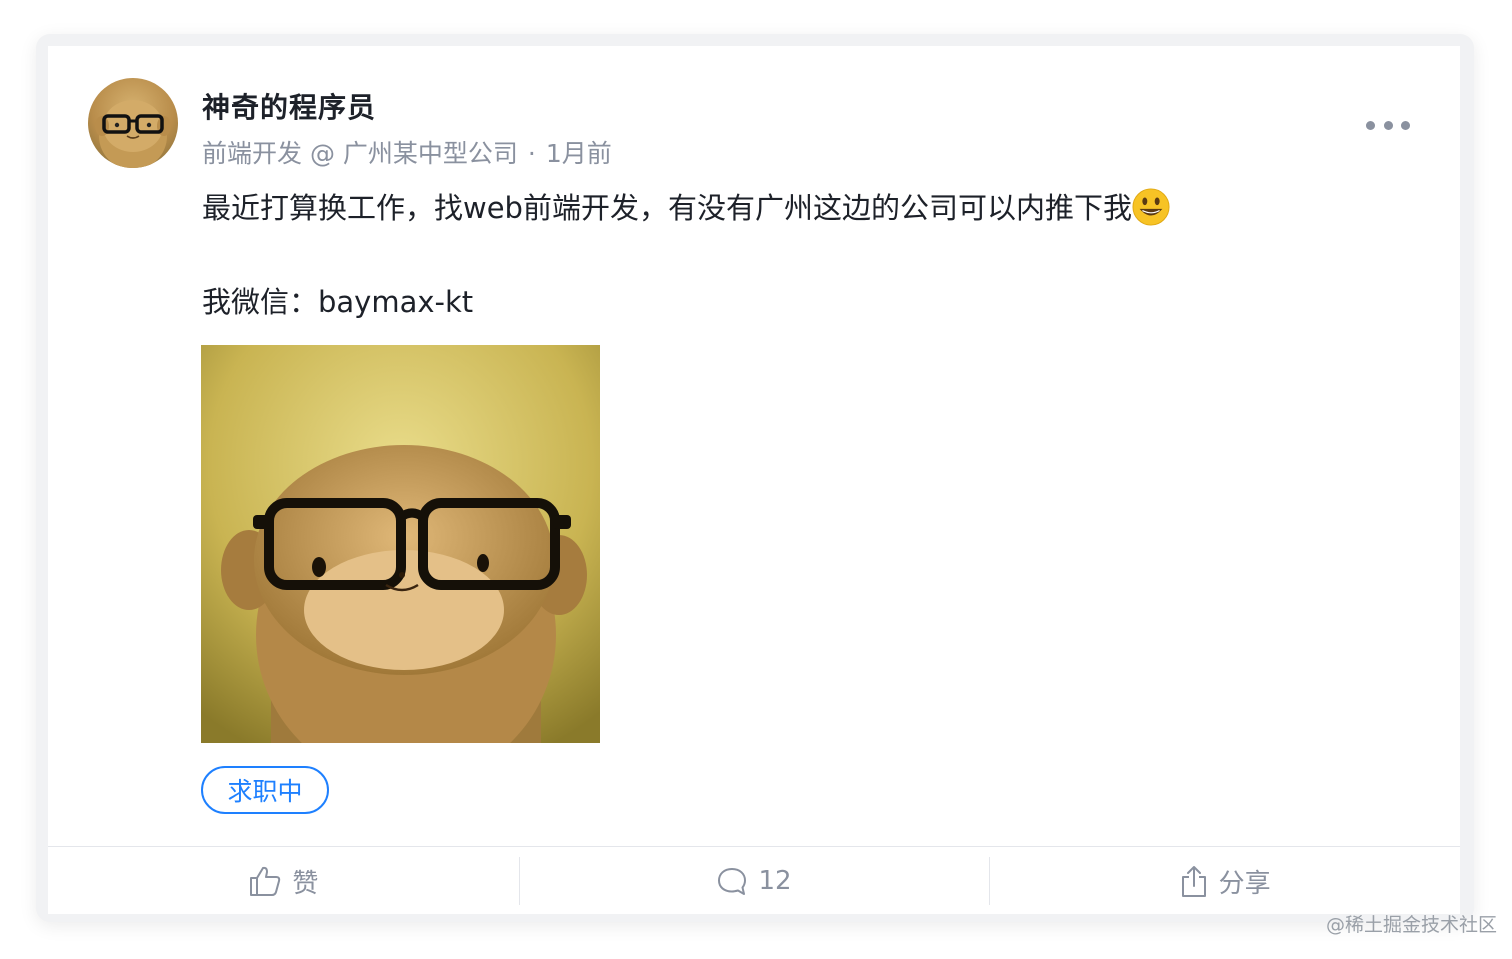 This screenshot has width=1512, height=959. What do you see at coordinates (1412, 925) in the screenshot?
I see `site-watermark: @稀土掘金技术社区` at bounding box center [1412, 925].